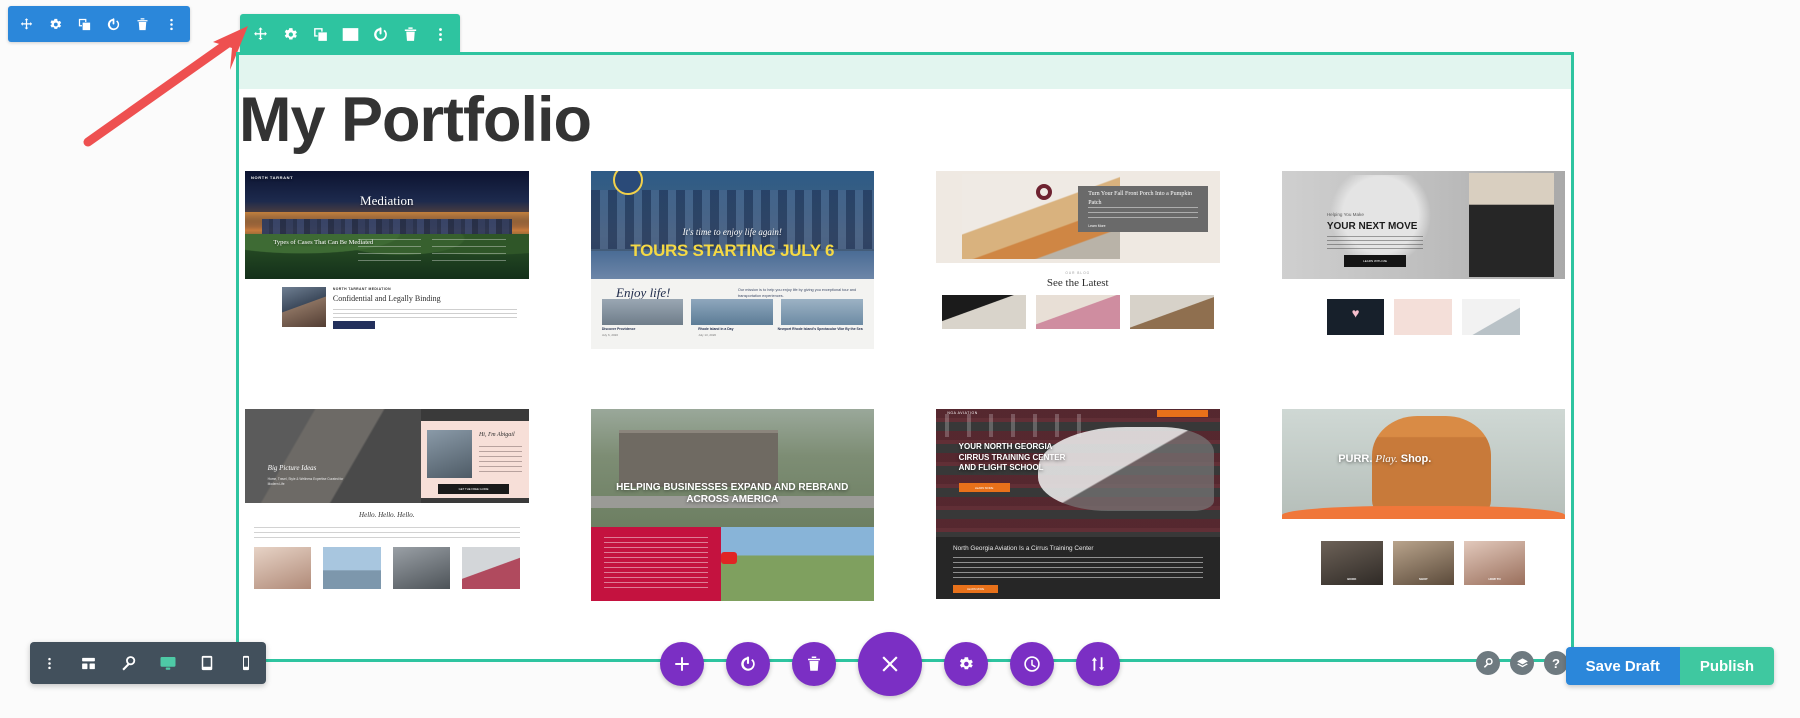 Image resolution: width=1800 pixels, height=718 pixels. Describe the element at coordinates (976, 589) in the screenshot. I see `shot-body-cta: LEARN MORE` at that location.